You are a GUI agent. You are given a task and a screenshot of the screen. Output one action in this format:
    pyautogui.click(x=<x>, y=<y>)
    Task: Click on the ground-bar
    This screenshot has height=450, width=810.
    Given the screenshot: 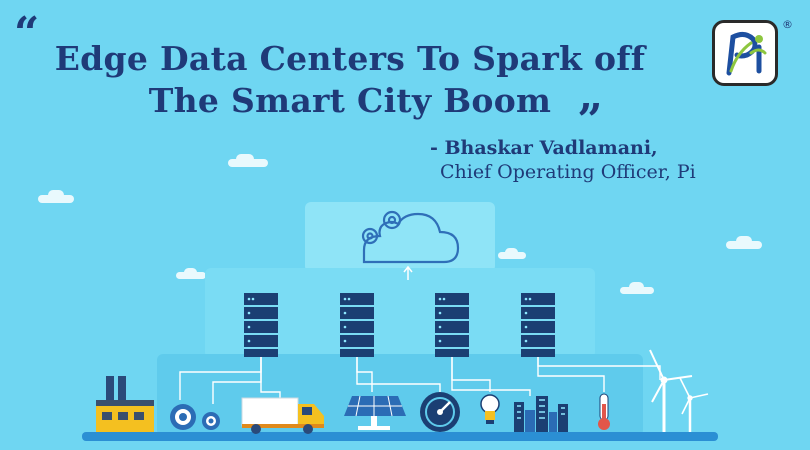 What is the action you would take?
    pyautogui.click(x=400, y=436)
    